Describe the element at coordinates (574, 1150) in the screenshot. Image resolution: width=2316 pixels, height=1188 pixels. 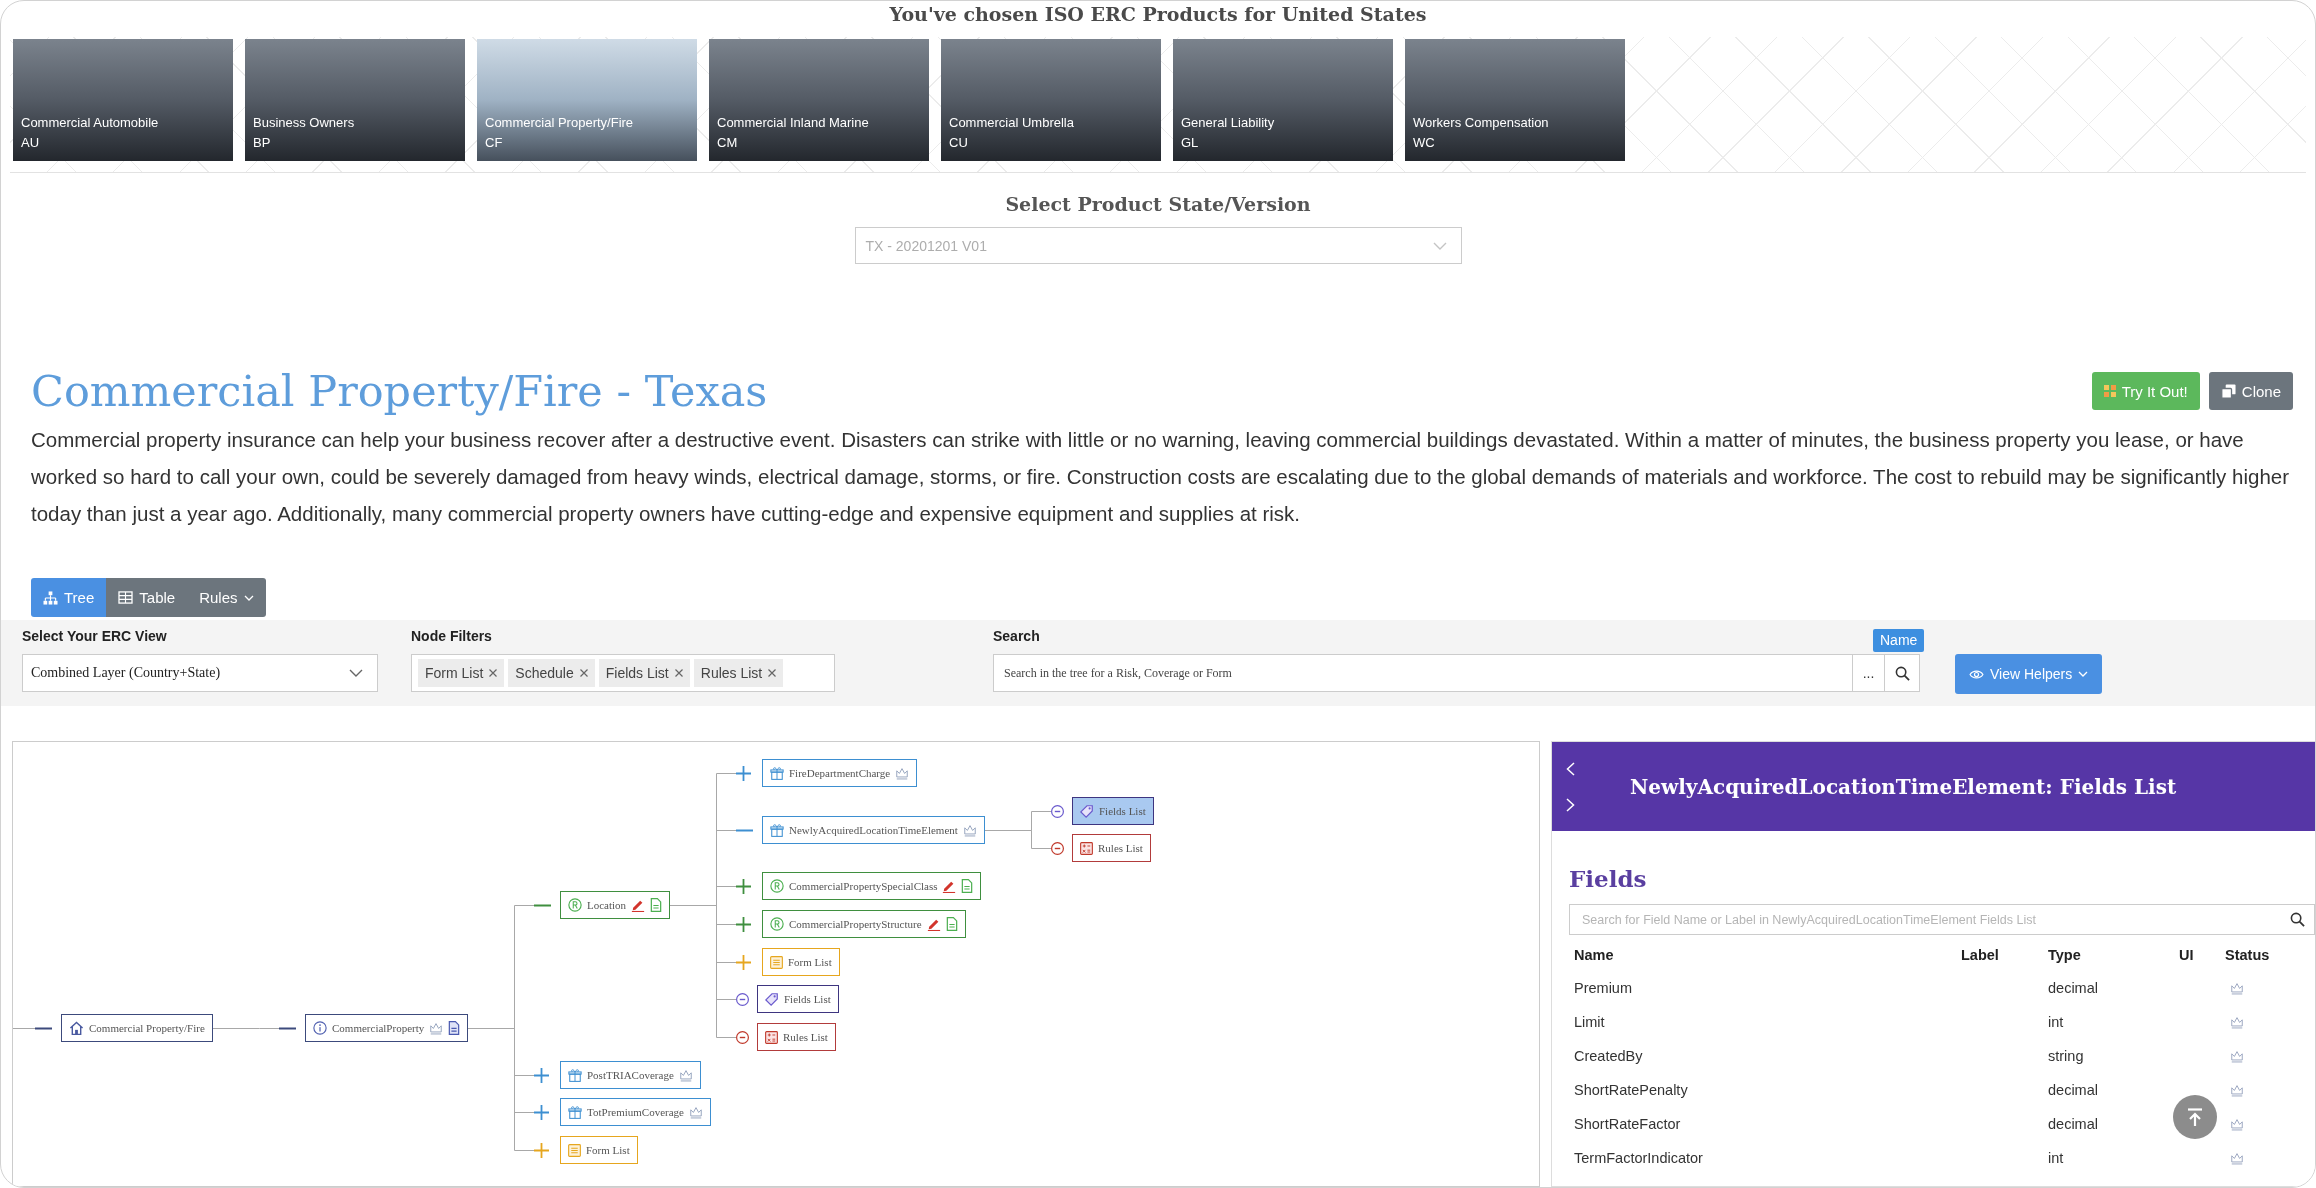
I see `list-icon` at that location.